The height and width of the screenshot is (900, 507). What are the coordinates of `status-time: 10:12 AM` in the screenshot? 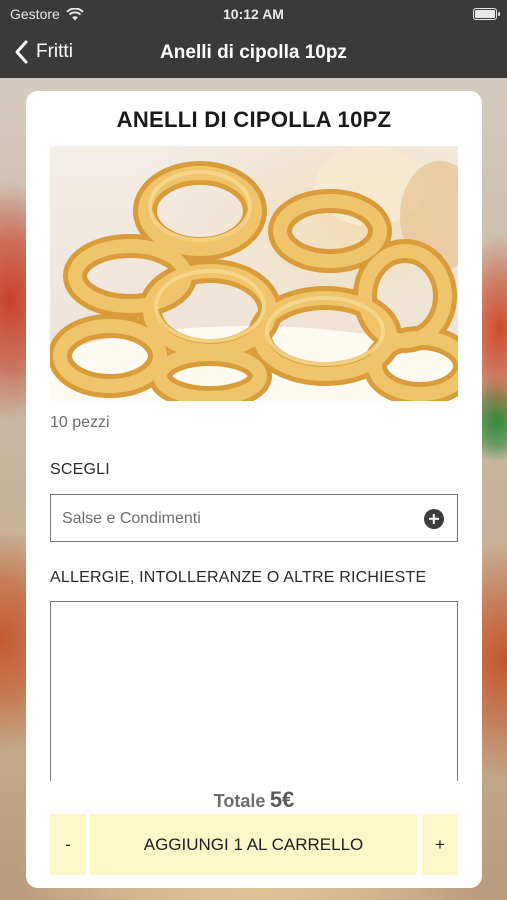 It's located at (253, 14).